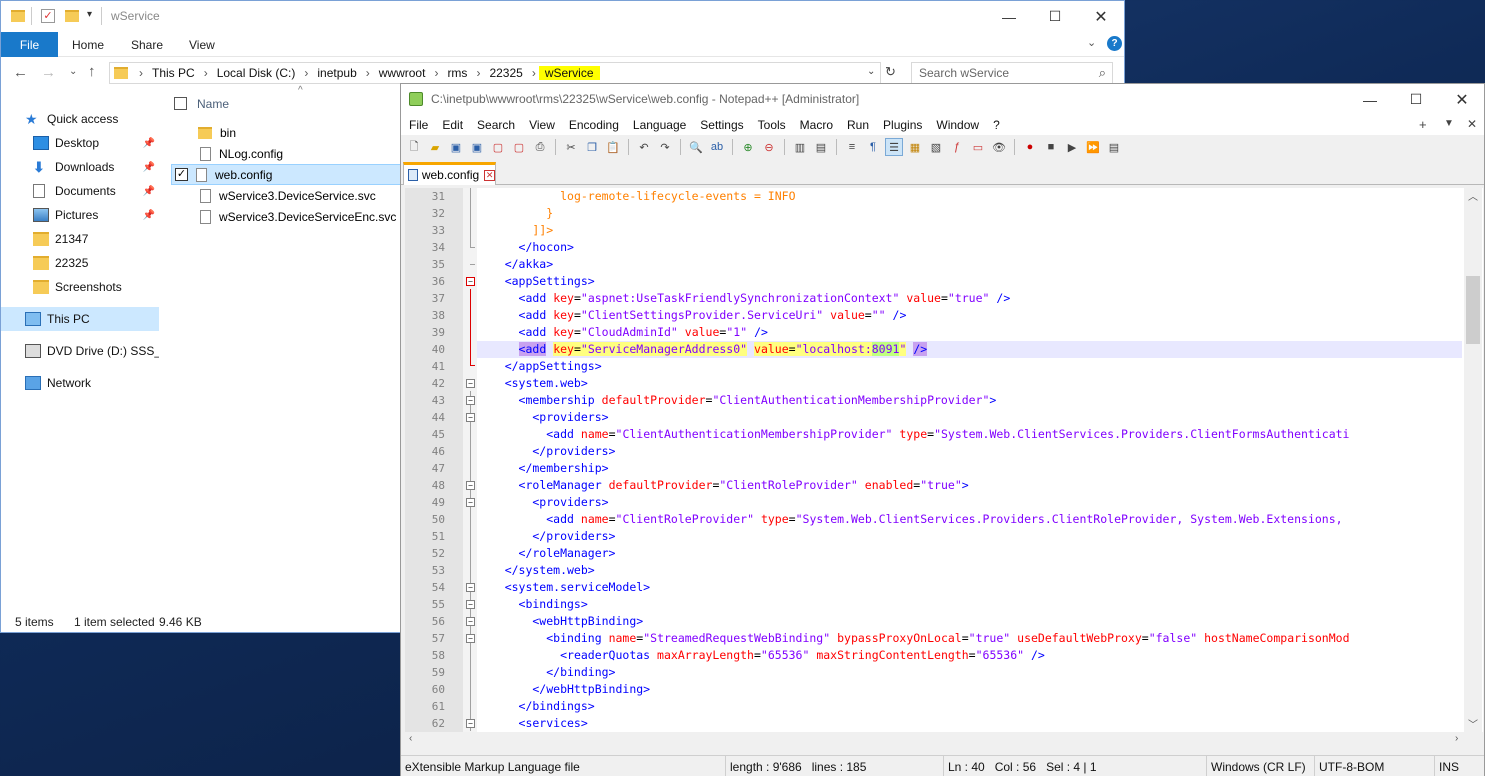 This screenshot has width=1485, height=776. Describe the element at coordinates (457, 73) in the screenshot. I see `breadcrumb-rms: rms` at that location.